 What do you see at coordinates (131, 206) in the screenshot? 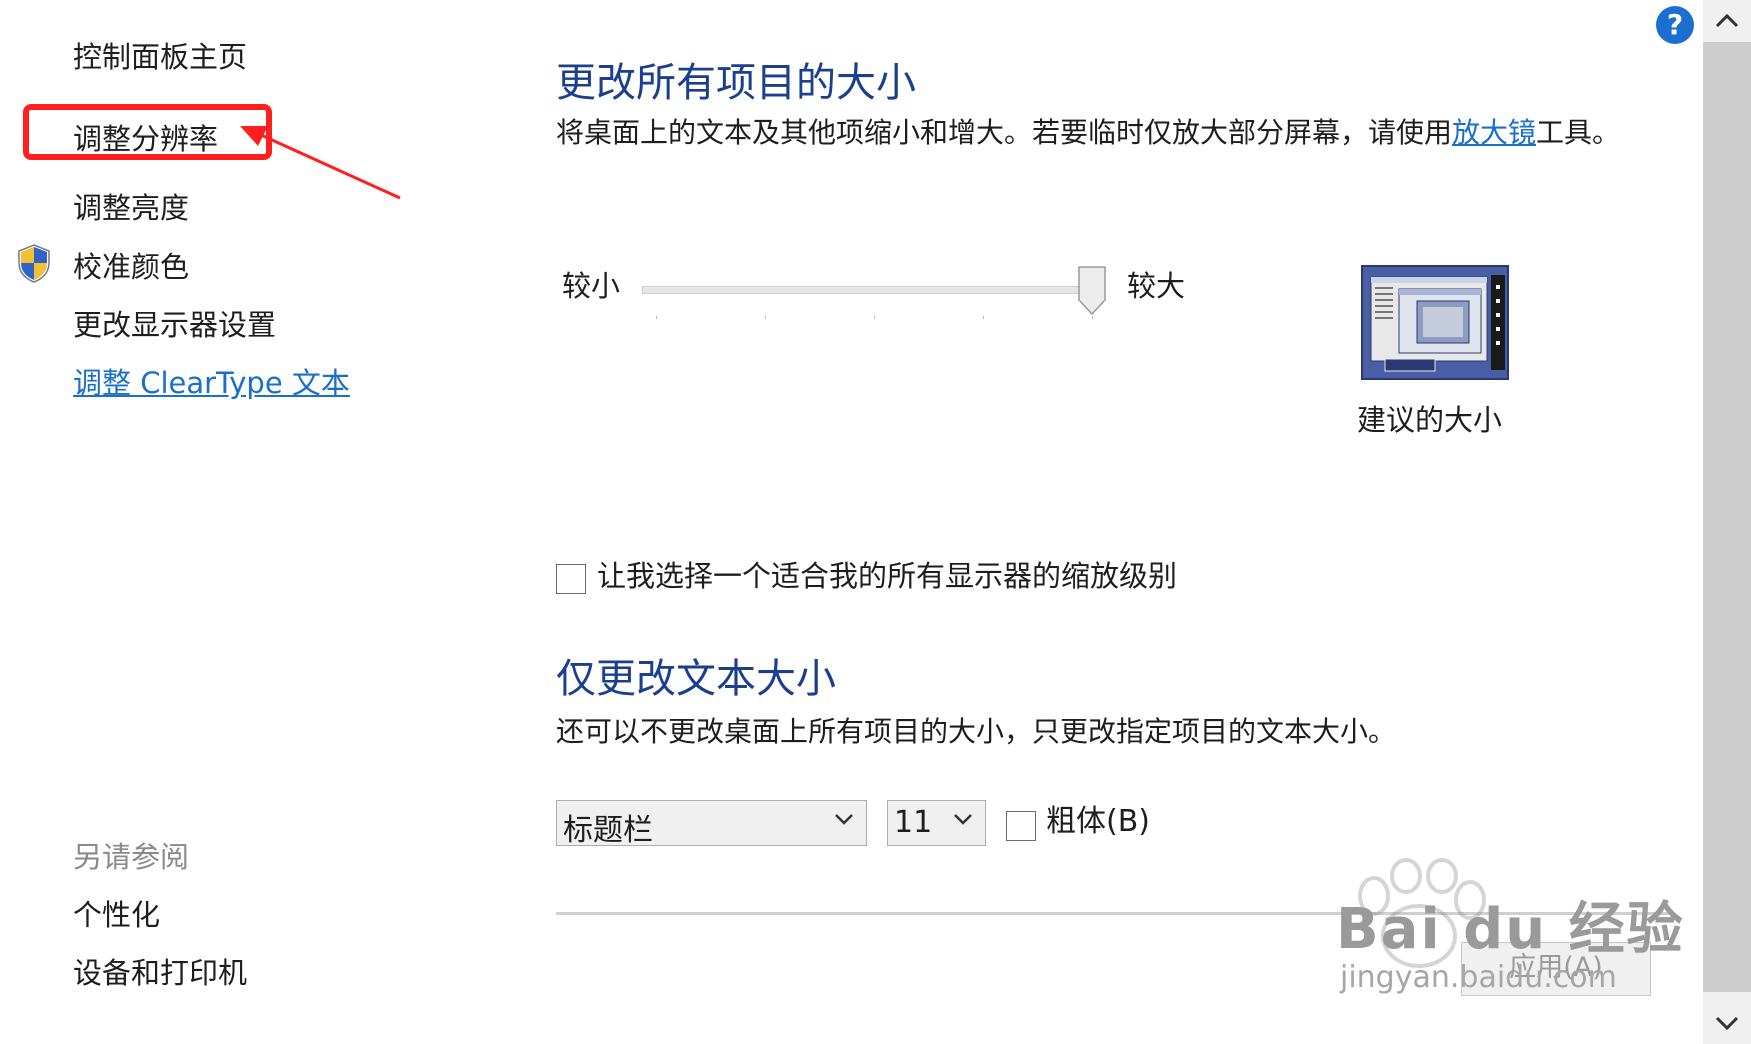
I see `sidebar-item-adjust-brightness: 调整亮度` at bounding box center [131, 206].